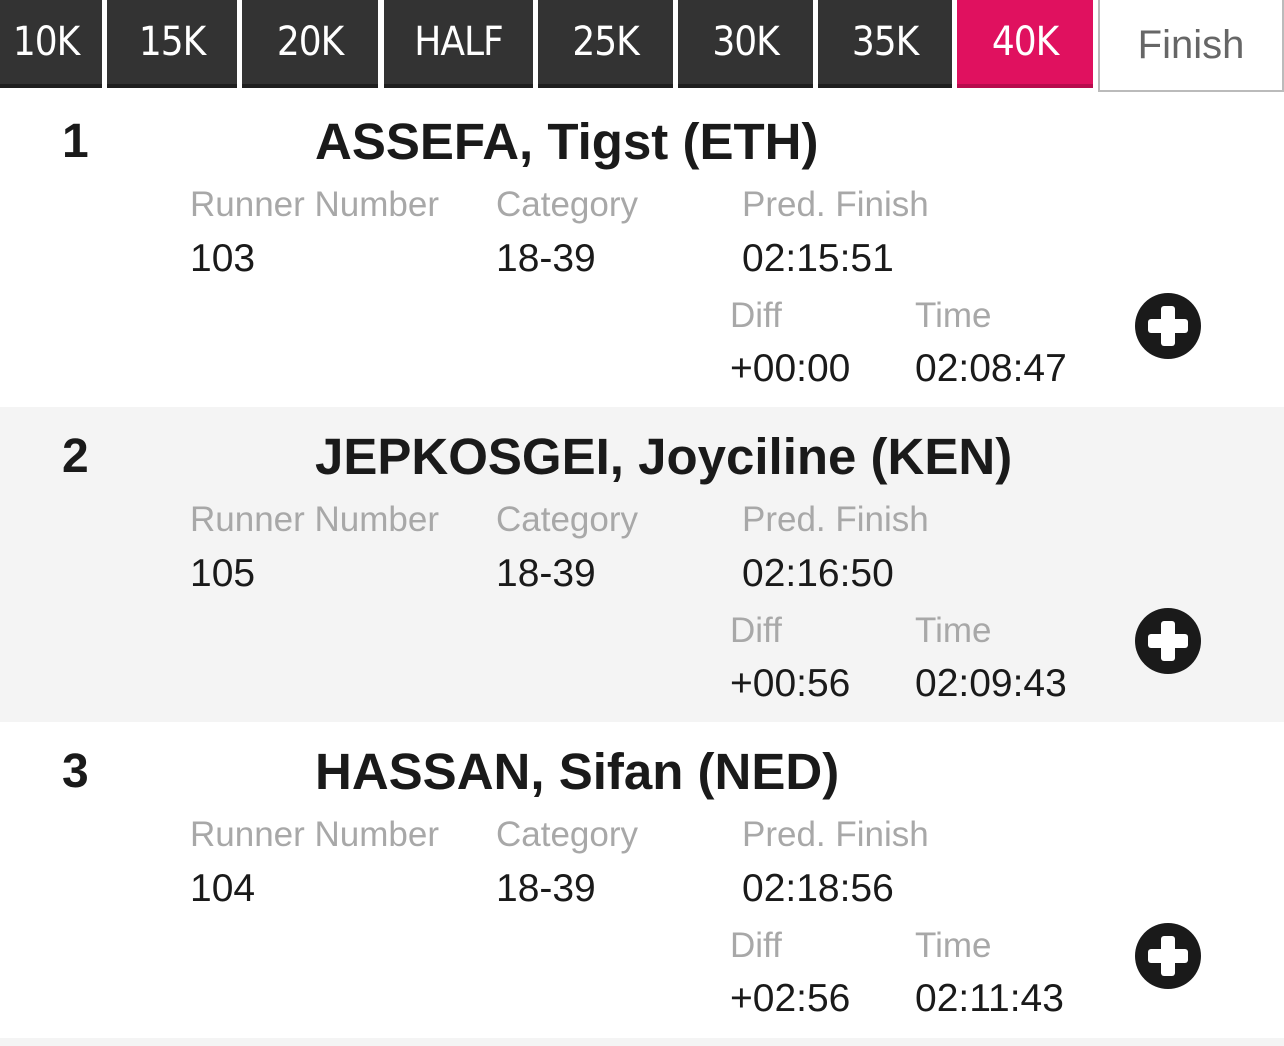 This screenshot has width=1284, height=1046. I want to click on athlete-name: JEPKOSGEI, Joyciline (KEN), so click(663, 456).